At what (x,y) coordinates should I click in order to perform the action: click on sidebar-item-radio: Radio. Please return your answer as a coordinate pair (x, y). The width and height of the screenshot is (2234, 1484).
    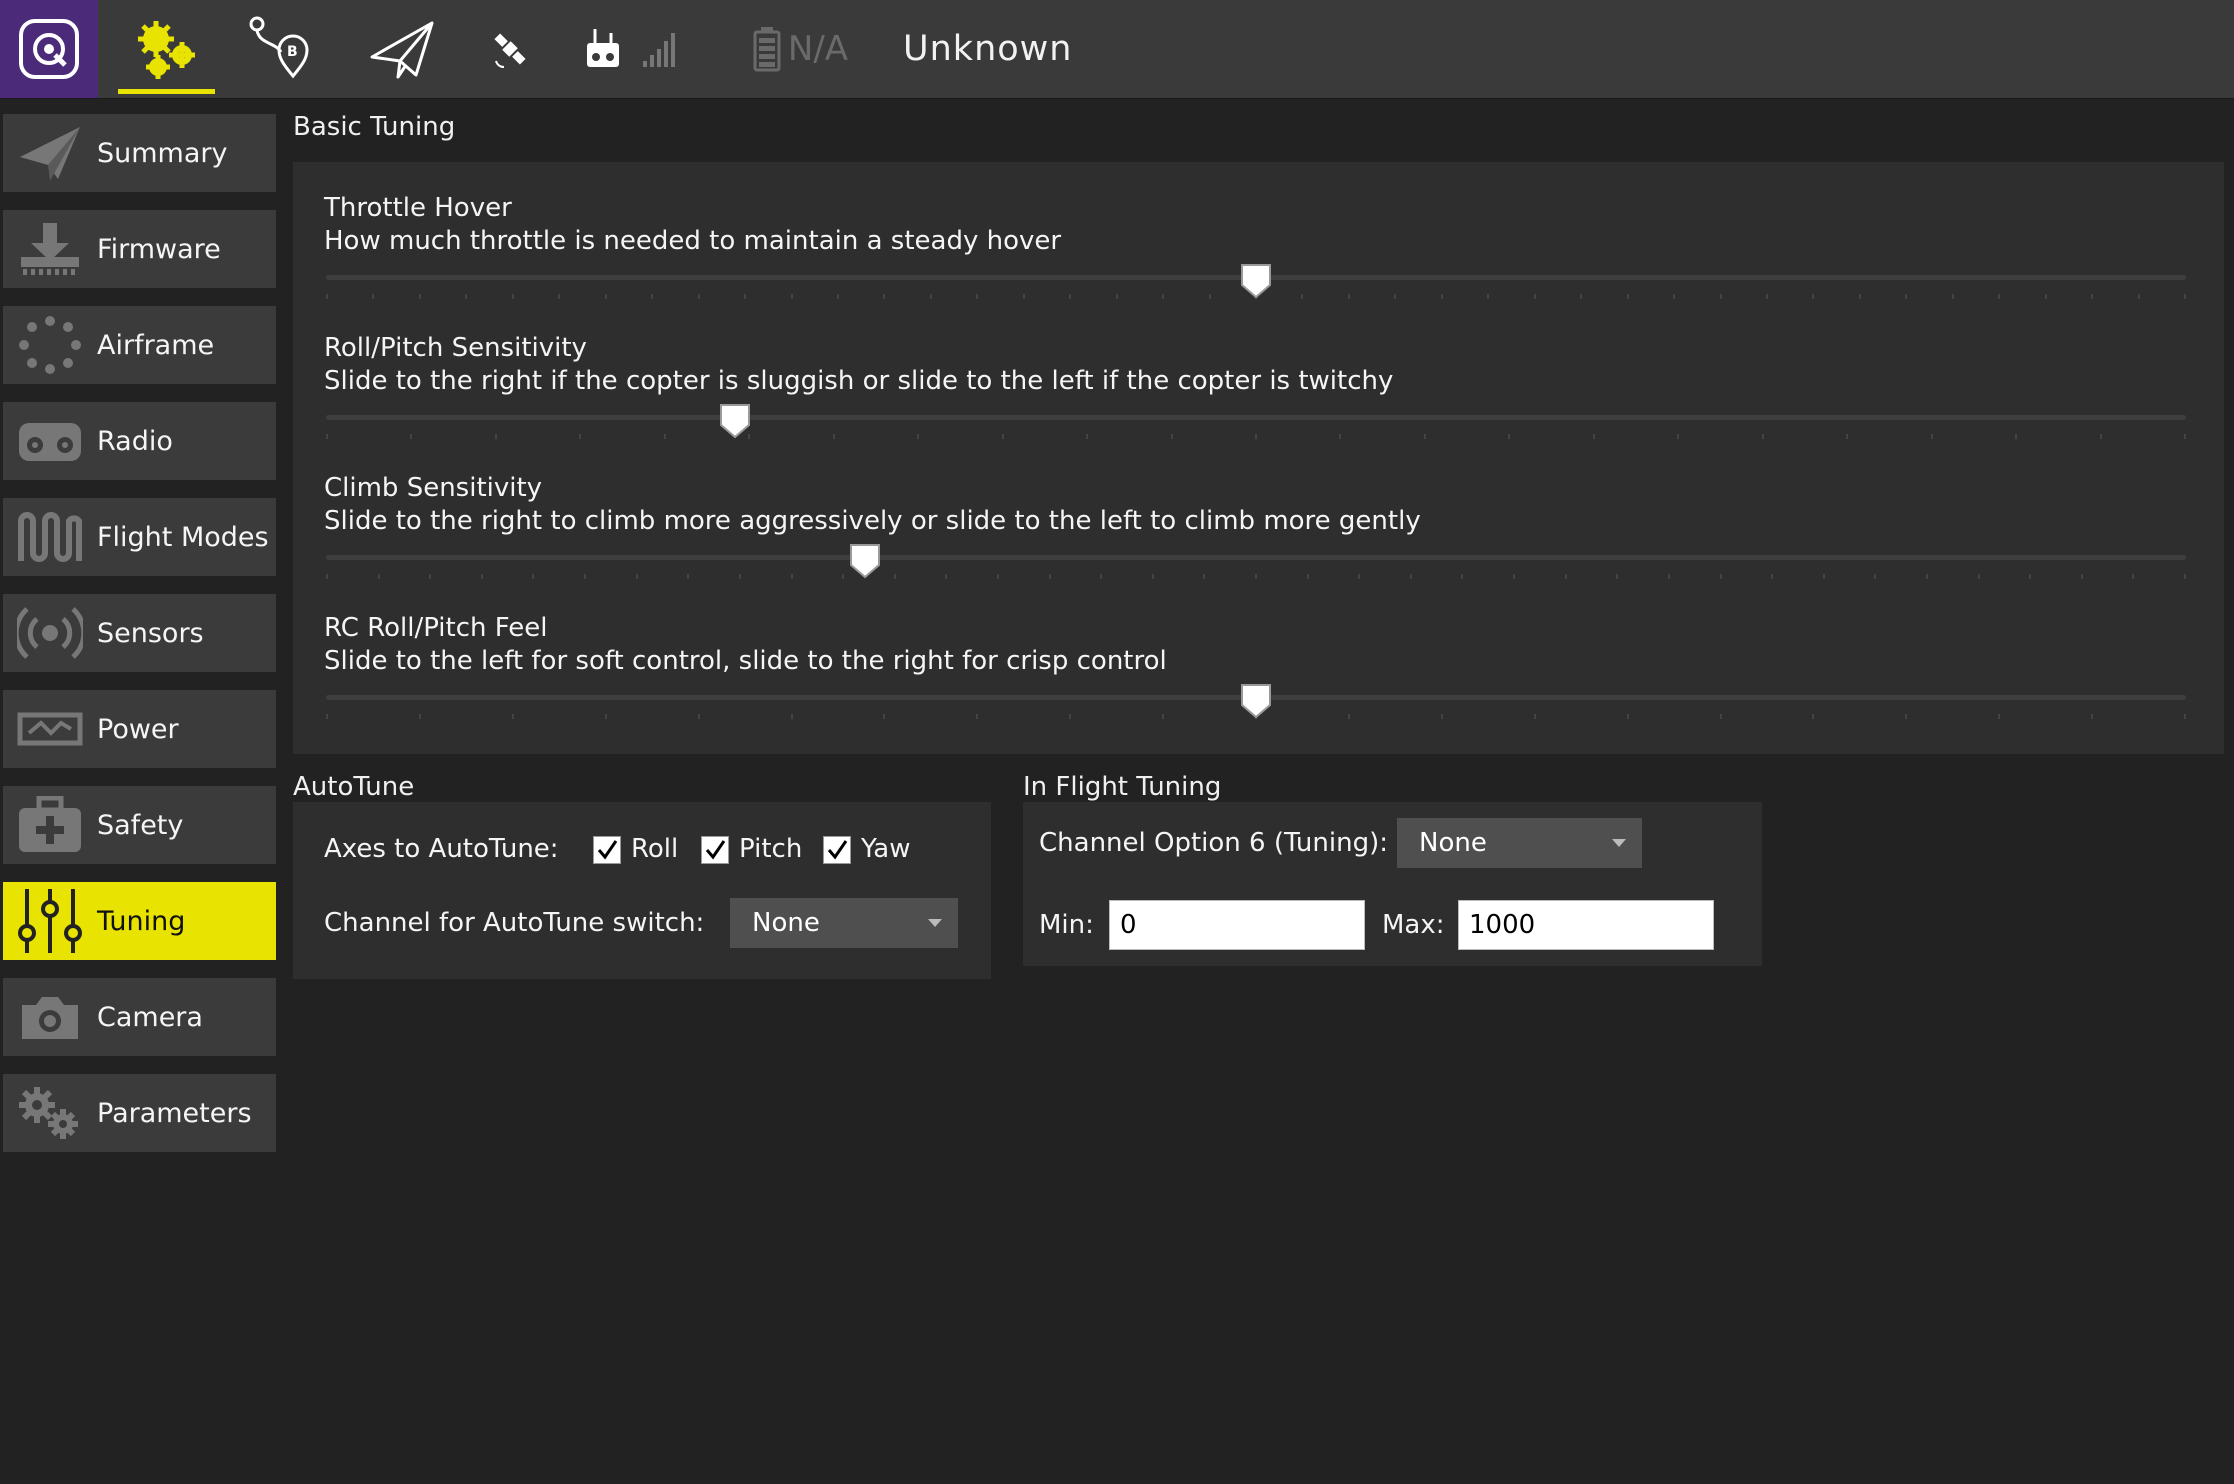
    Looking at the image, I should click on (139, 441).